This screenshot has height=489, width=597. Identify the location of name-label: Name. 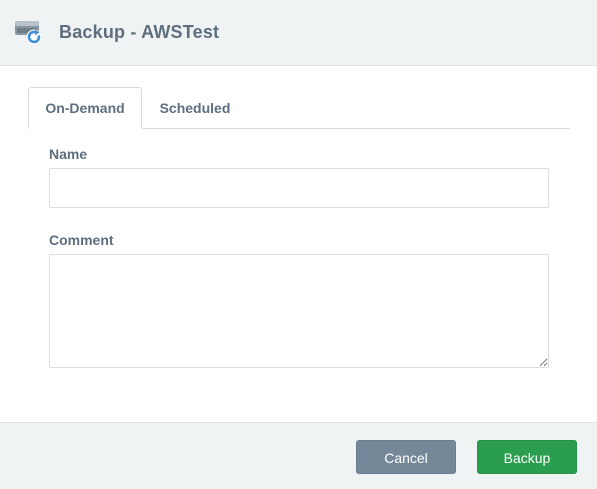
(68, 154).